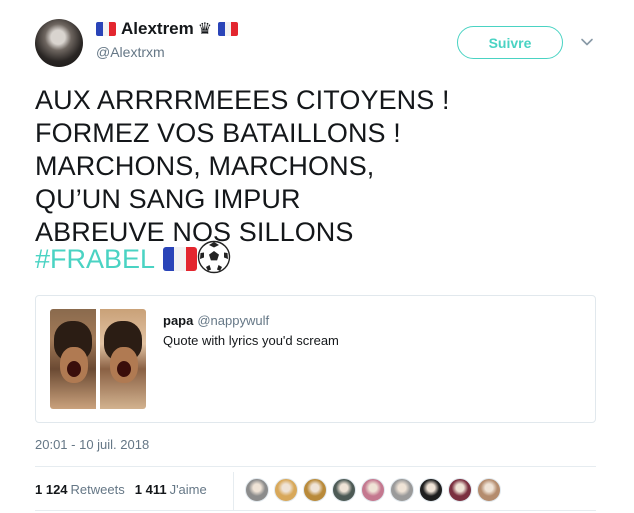 The width and height of the screenshot is (634, 513). Describe the element at coordinates (214, 257) in the screenshot. I see `soccer-ball-icon` at that location.